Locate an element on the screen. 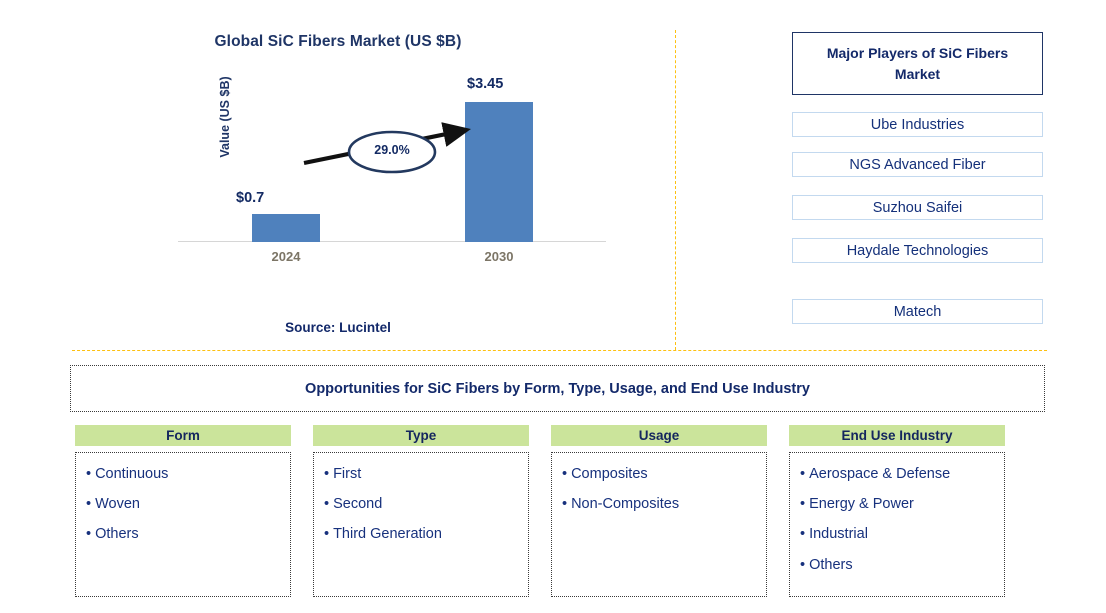  player-box: Haydale Technologies is located at coordinates (917, 250).